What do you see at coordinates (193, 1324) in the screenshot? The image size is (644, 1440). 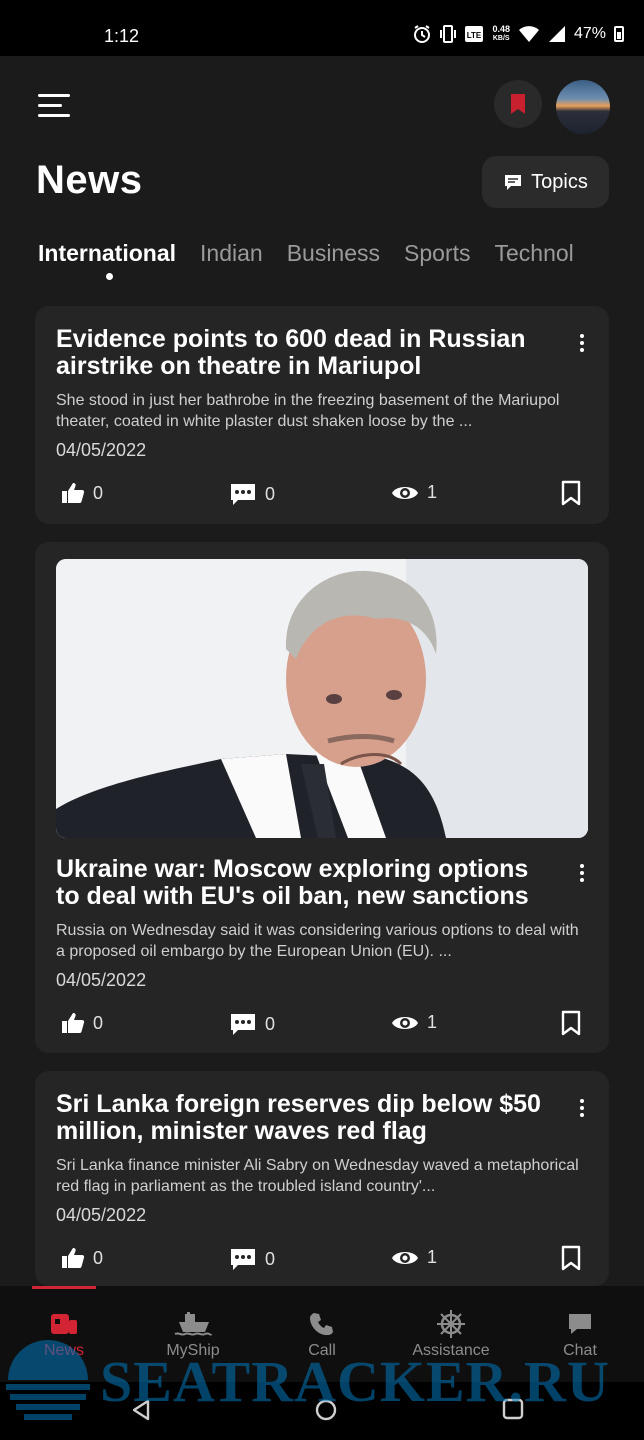 I see `ship-icon` at bounding box center [193, 1324].